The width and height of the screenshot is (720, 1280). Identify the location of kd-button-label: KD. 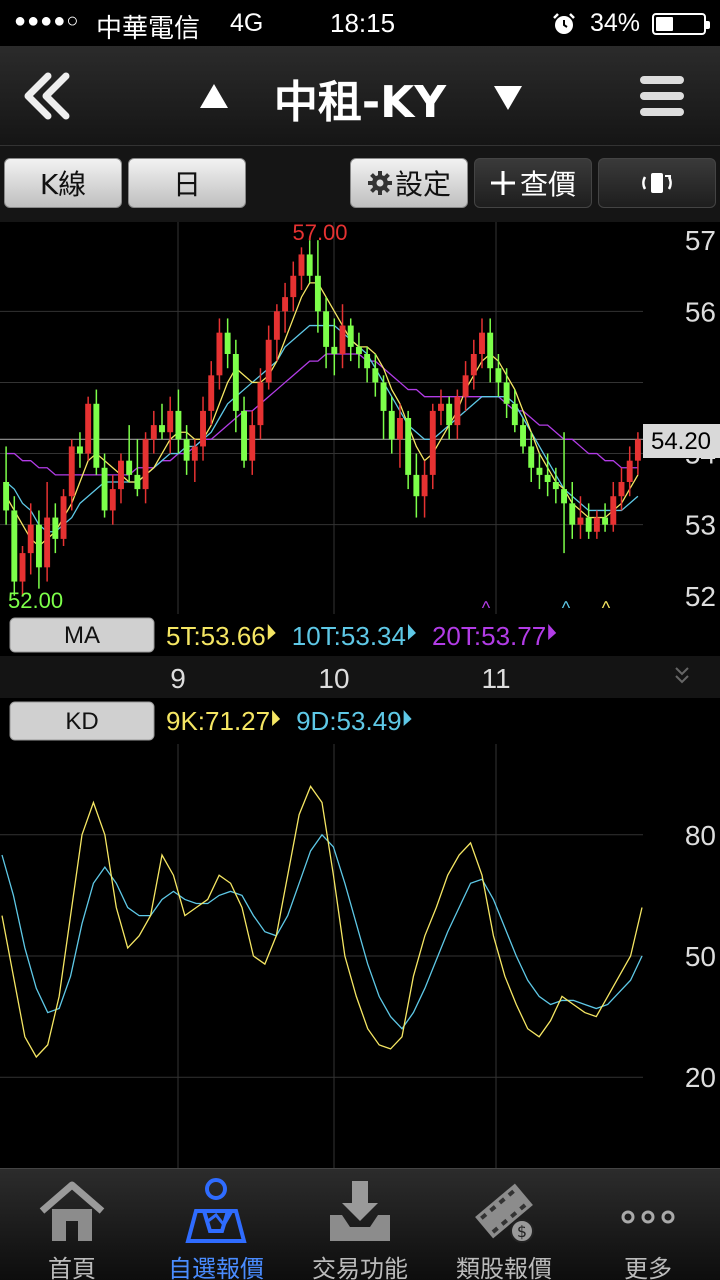
(81, 721).